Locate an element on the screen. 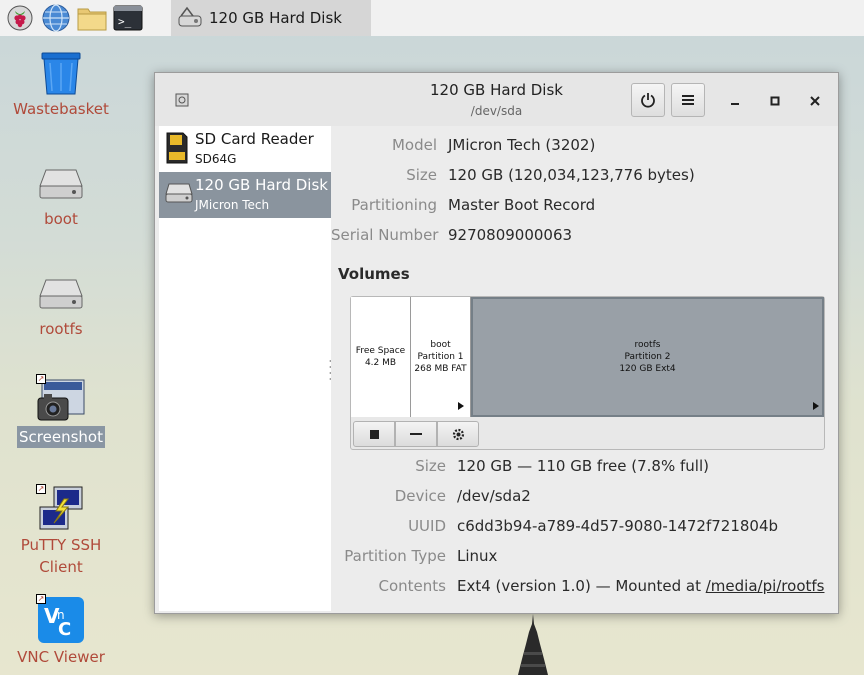 The height and width of the screenshot is (675, 864). raspberry-menu-icon is located at coordinates (20, 18).